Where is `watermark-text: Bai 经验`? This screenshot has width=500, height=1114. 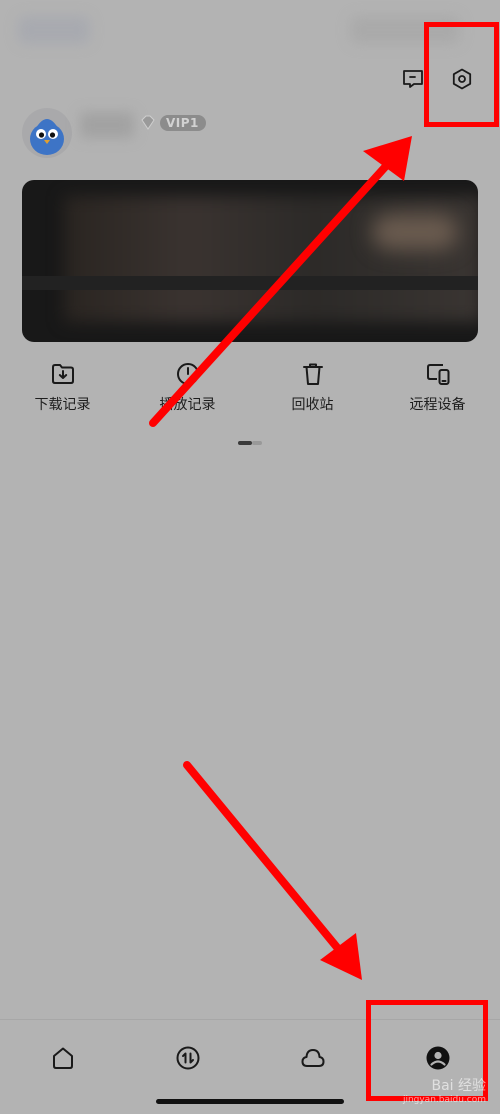 watermark-text: Bai 经验 is located at coordinates (458, 1086).